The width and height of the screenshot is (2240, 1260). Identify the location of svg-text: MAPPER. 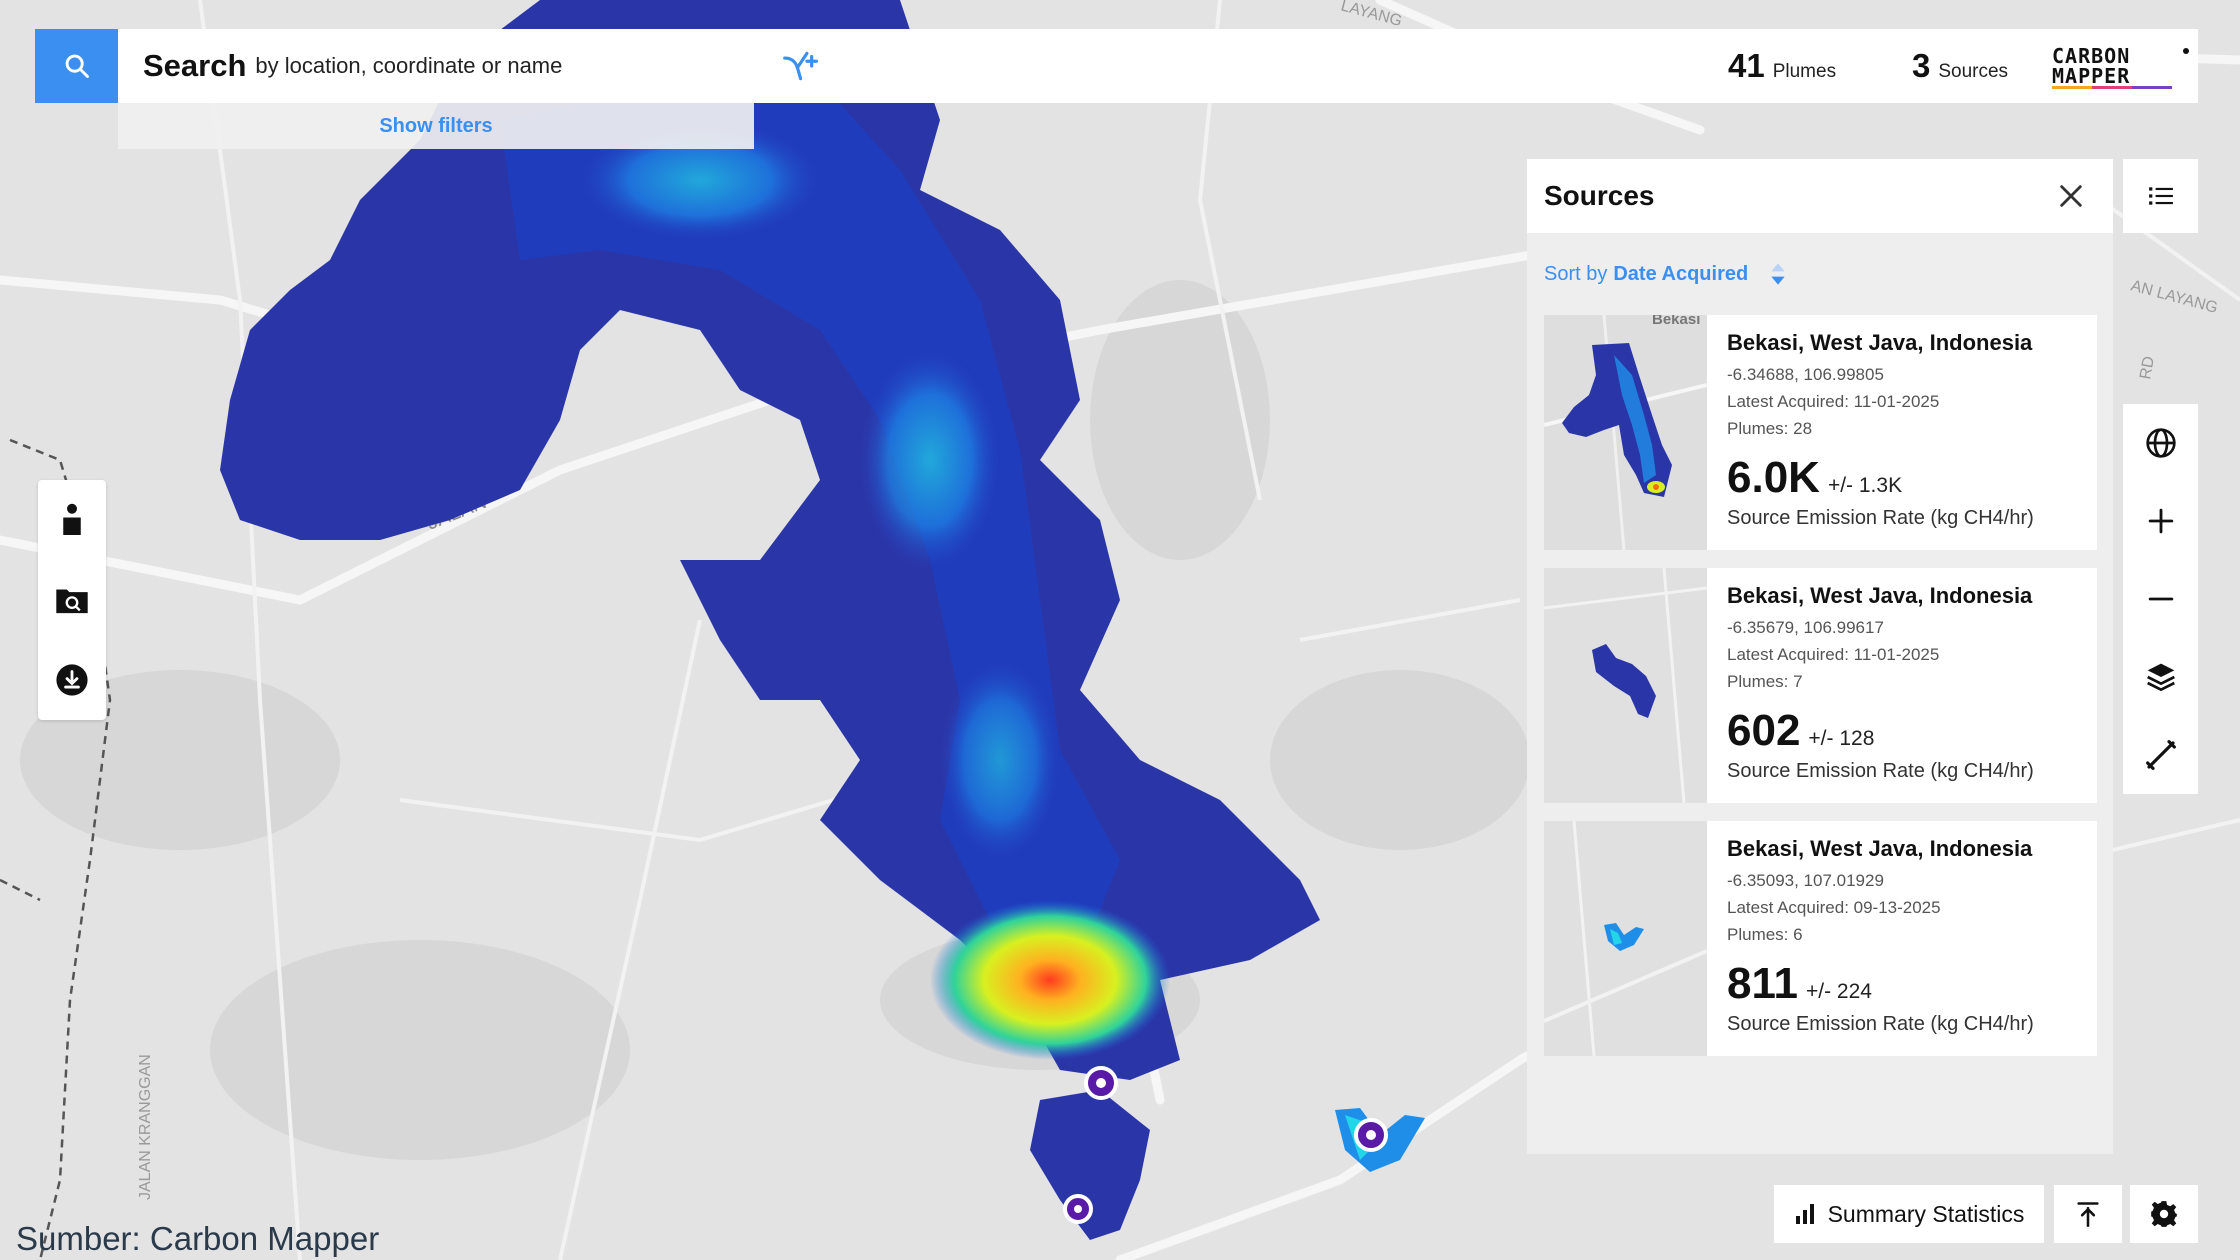
(2091, 76).